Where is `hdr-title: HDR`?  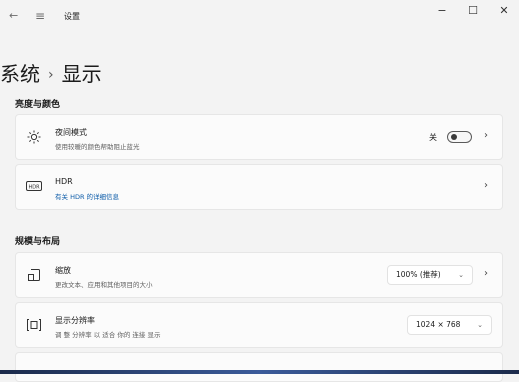
hdr-title: HDR is located at coordinates (64, 181).